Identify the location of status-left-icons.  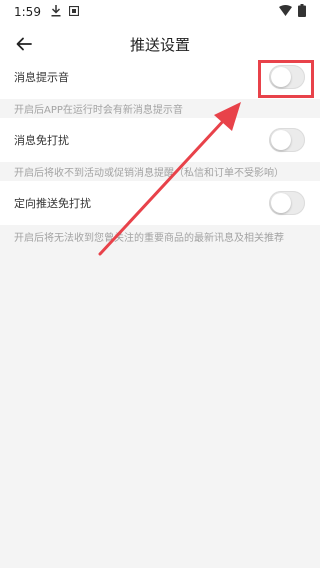
(65, 12).